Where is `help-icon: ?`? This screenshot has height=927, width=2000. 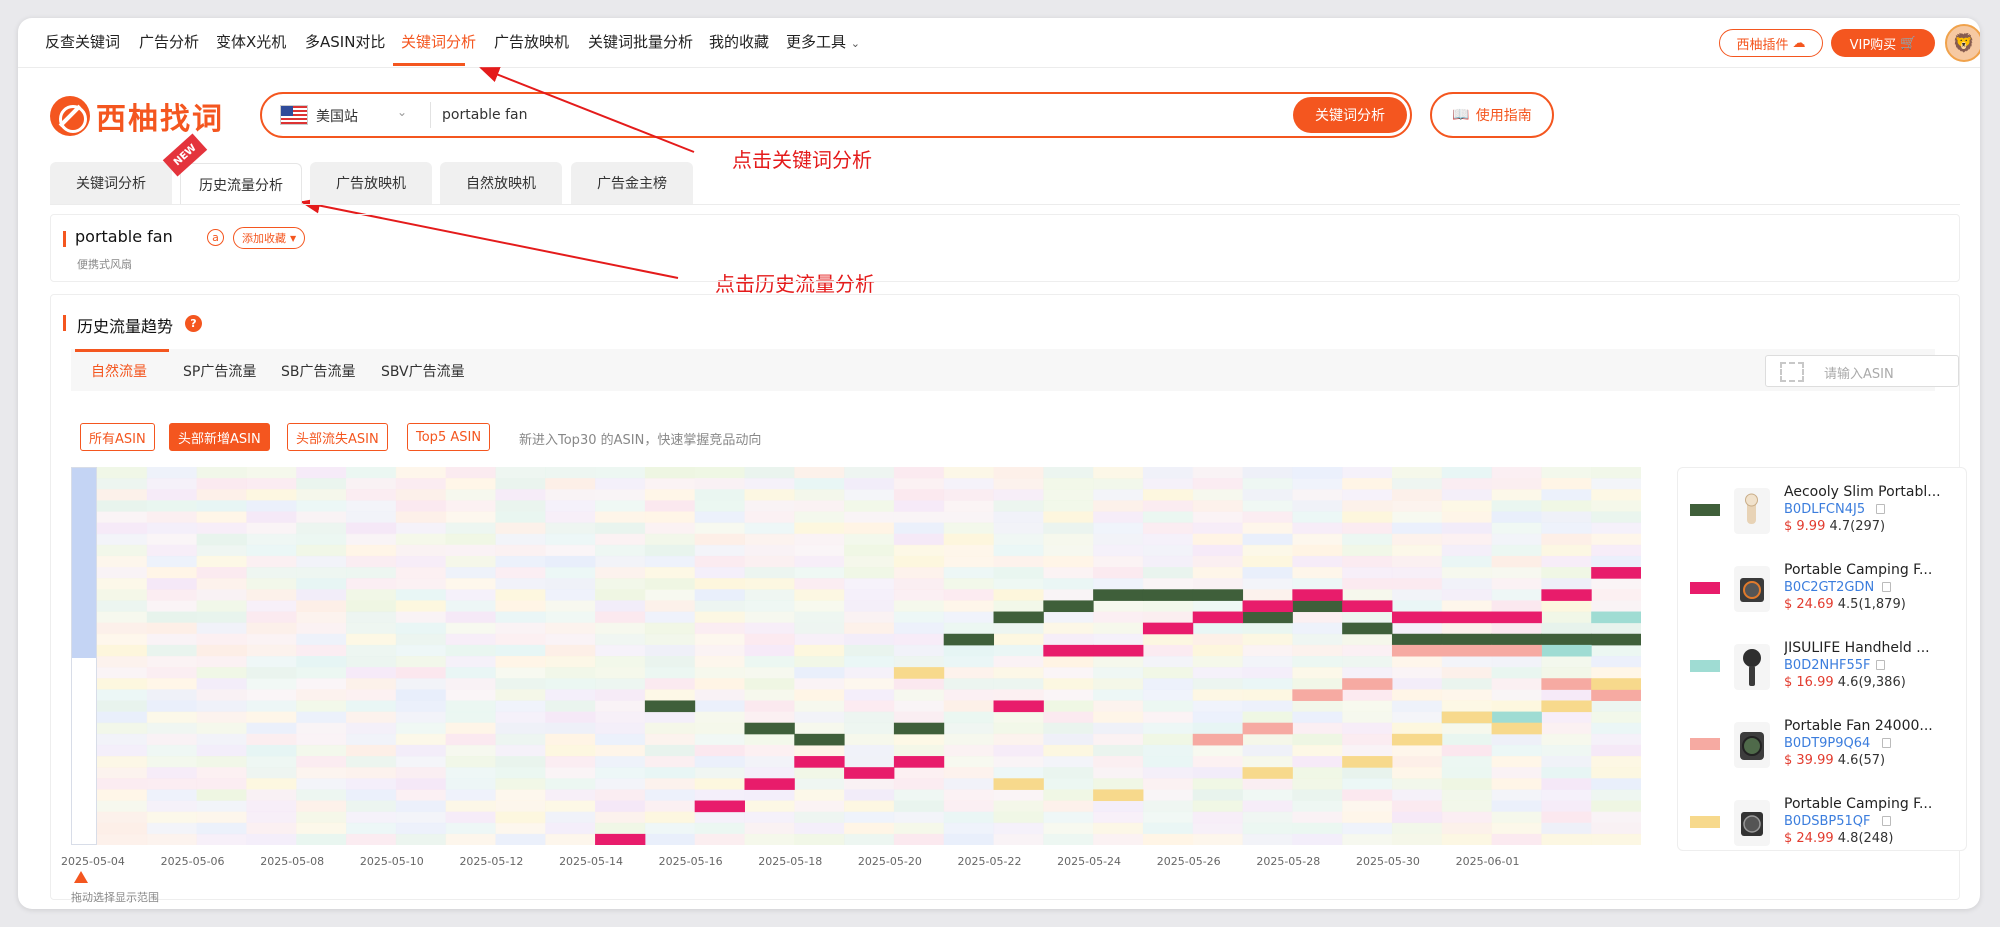
help-icon: ? is located at coordinates (193, 323).